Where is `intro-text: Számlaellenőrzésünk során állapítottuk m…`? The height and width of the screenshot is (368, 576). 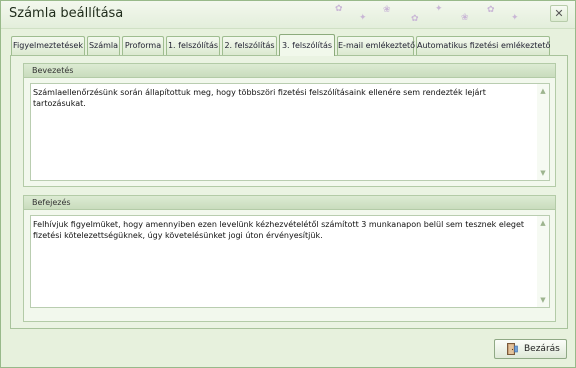 intro-text: Számlaellenőrzésünk során állapítottuk m… is located at coordinates (259, 98).